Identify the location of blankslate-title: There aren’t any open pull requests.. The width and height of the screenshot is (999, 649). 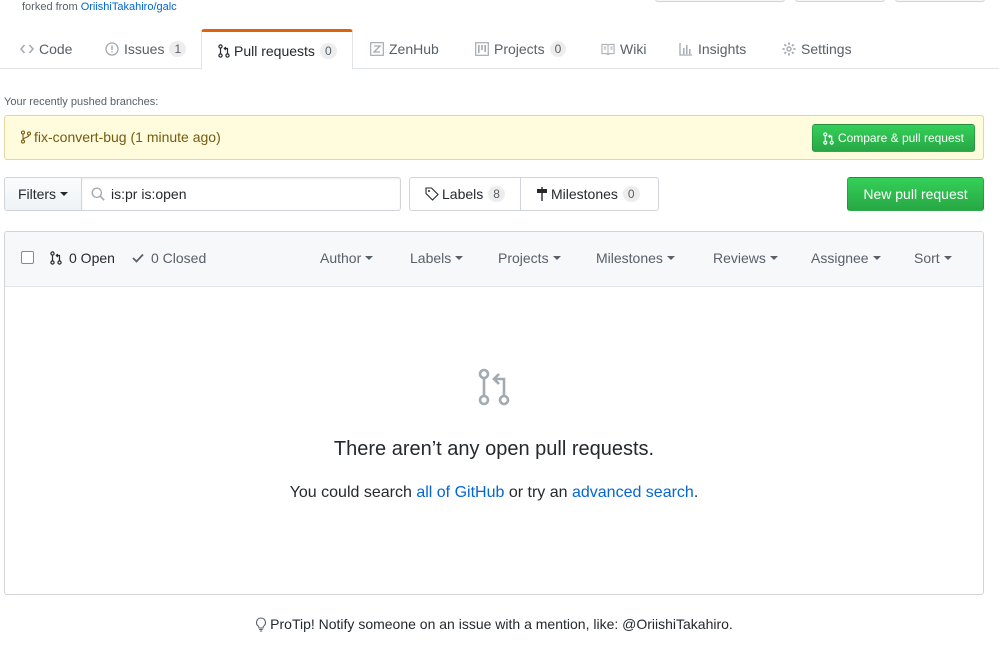
(494, 449).